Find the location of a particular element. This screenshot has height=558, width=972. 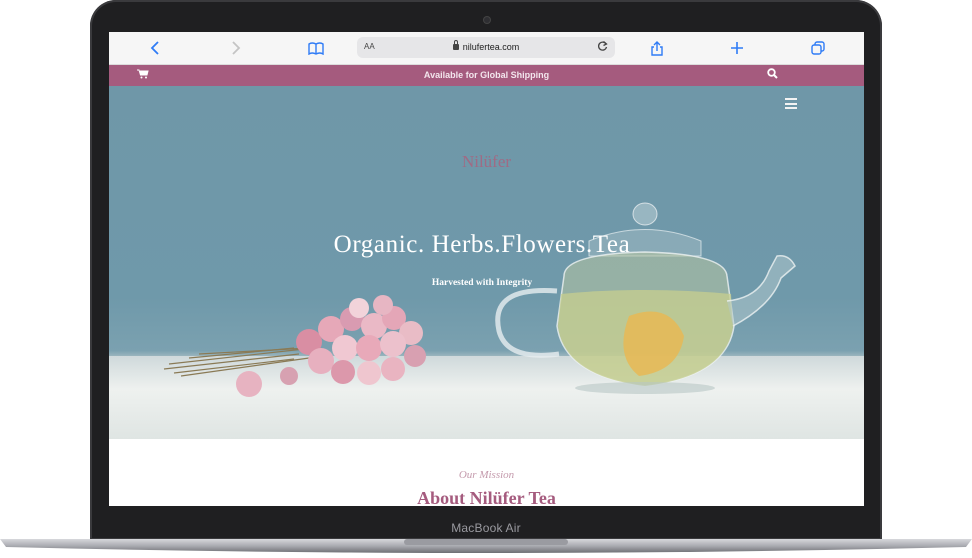

new-tab-icon is located at coordinates (737, 48).